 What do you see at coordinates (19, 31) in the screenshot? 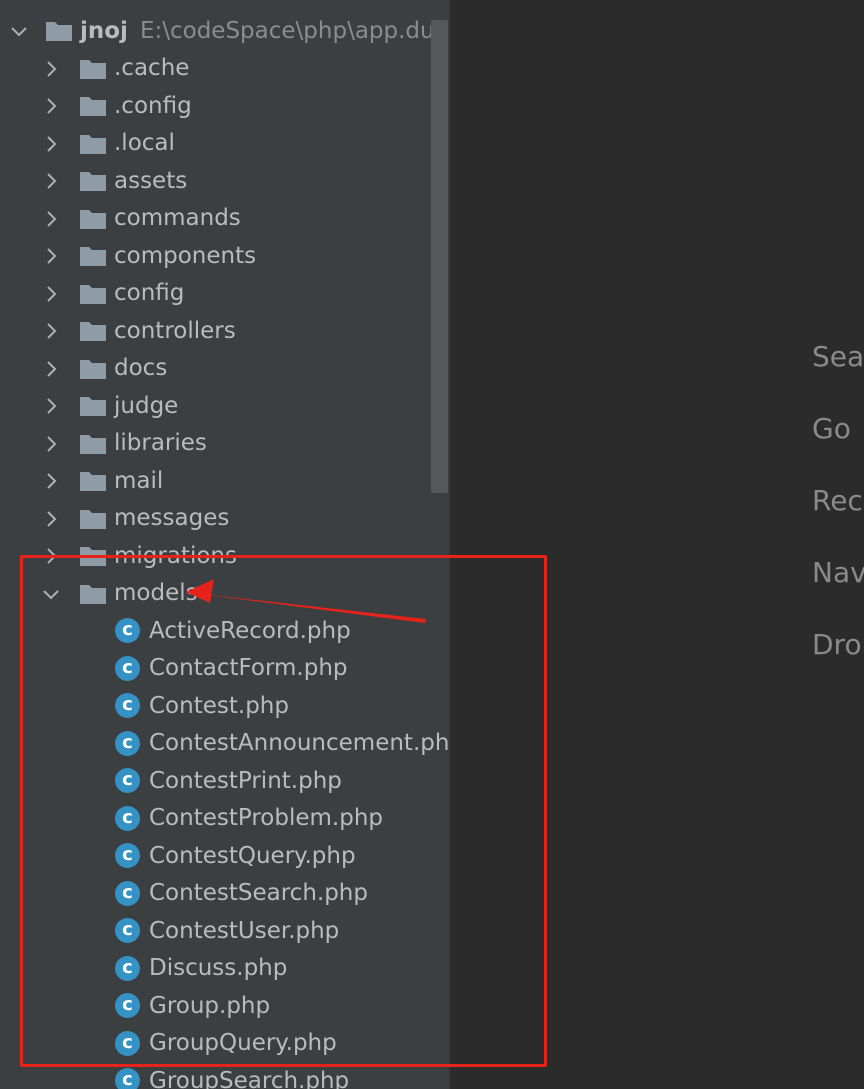
I see `chevron-down-icon` at bounding box center [19, 31].